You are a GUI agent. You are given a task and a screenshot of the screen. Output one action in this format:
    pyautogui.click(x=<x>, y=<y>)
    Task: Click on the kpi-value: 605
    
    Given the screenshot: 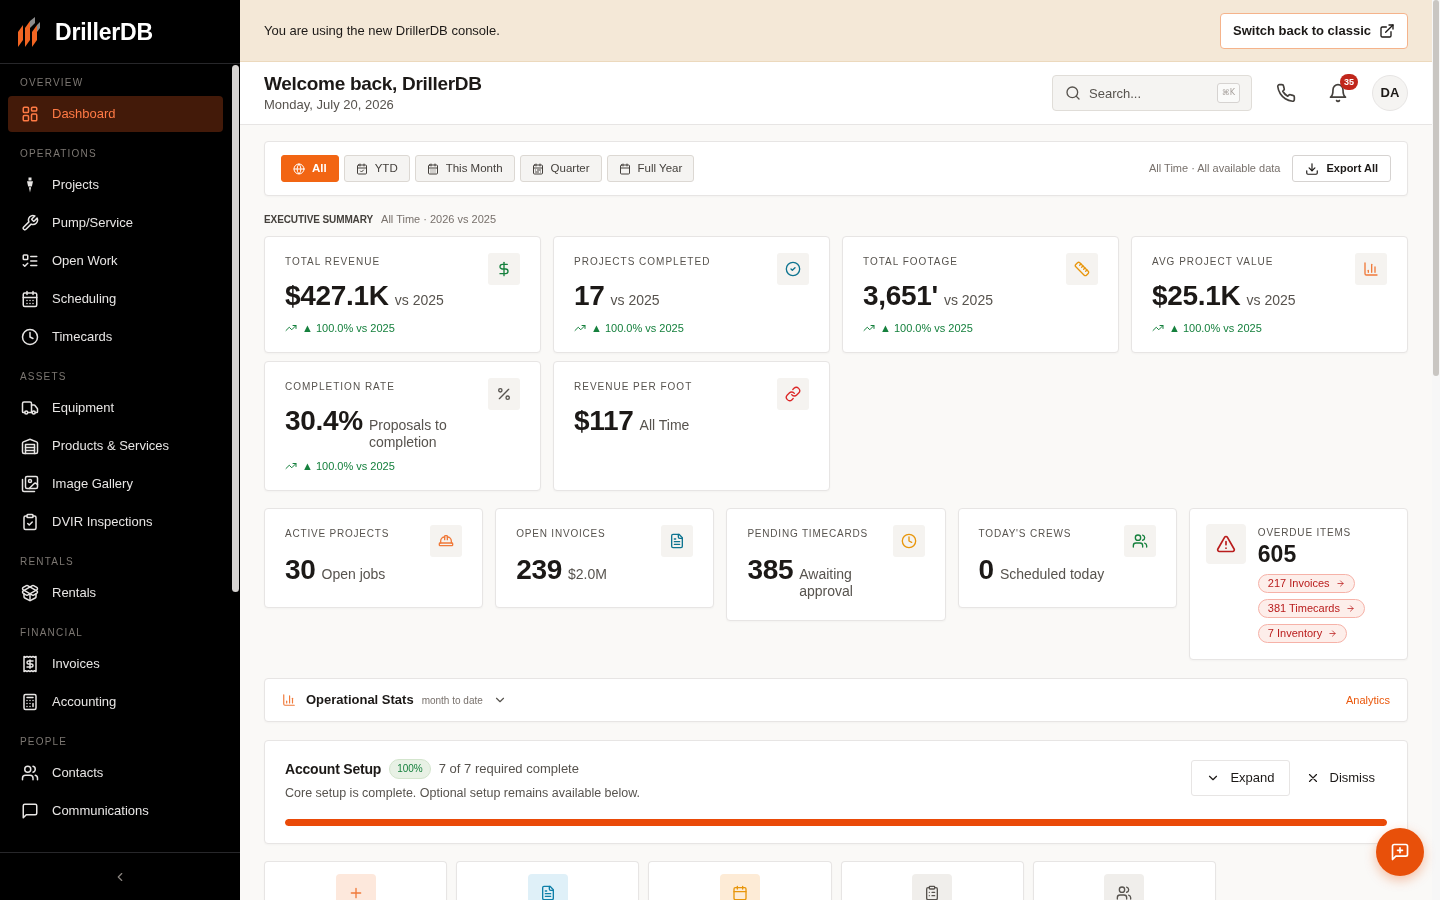 What is the action you would take?
    pyautogui.click(x=1277, y=554)
    